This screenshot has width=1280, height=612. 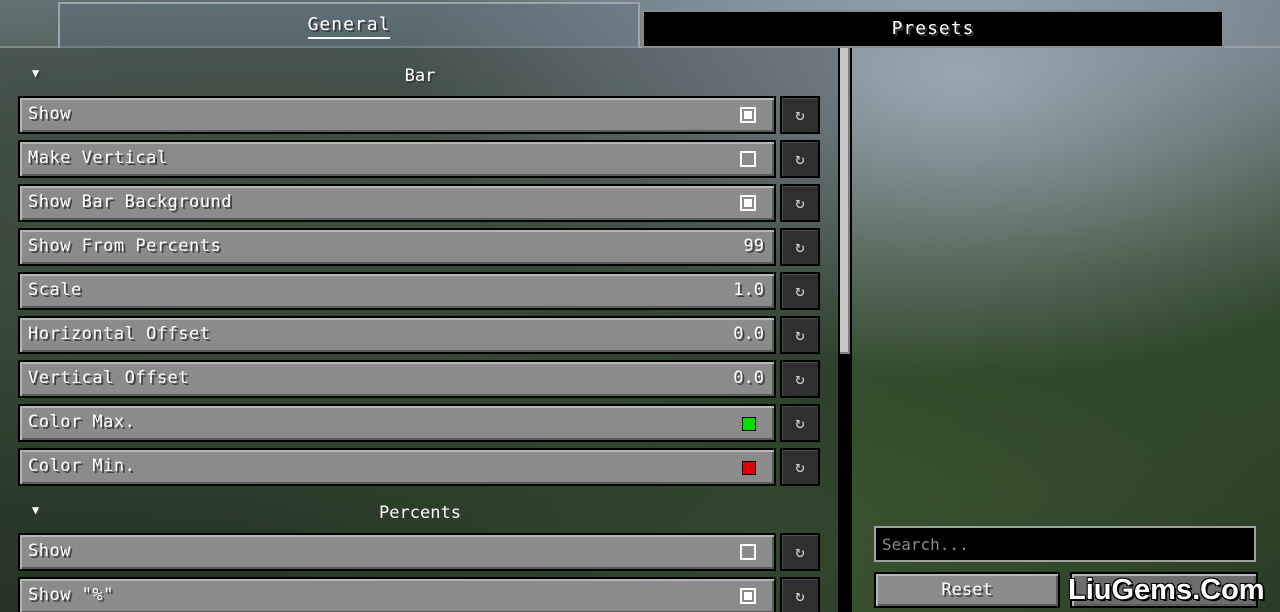 I want to click on tab-general-label: General, so click(x=349, y=26).